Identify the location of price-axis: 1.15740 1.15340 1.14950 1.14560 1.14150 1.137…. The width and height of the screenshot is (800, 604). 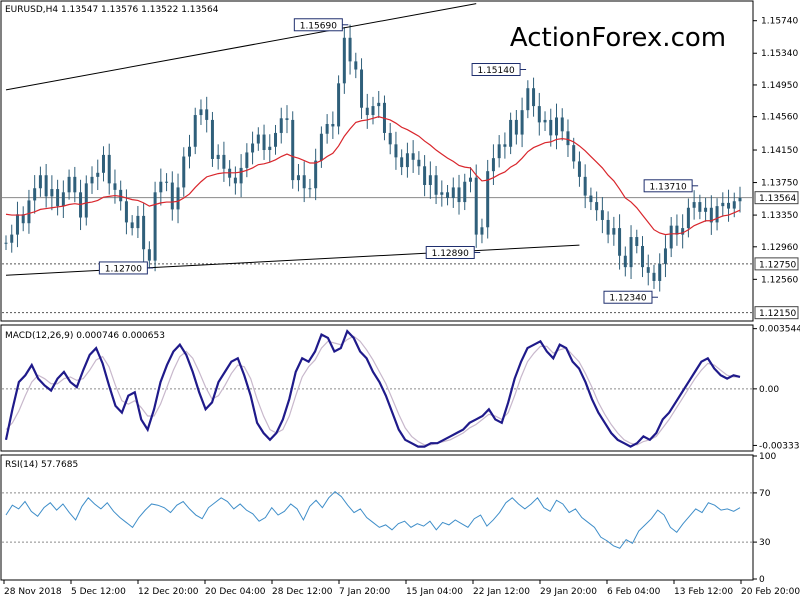
(776, 168).